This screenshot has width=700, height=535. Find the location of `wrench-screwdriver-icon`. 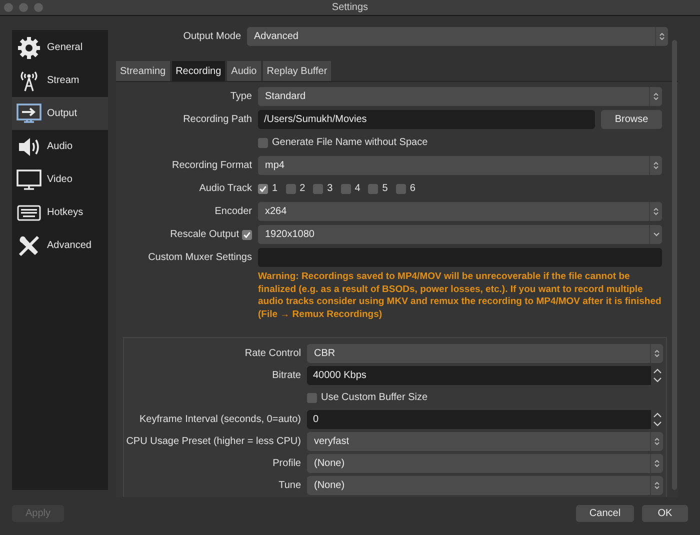

wrench-screwdriver-icon is located at coordinates (29, 246).